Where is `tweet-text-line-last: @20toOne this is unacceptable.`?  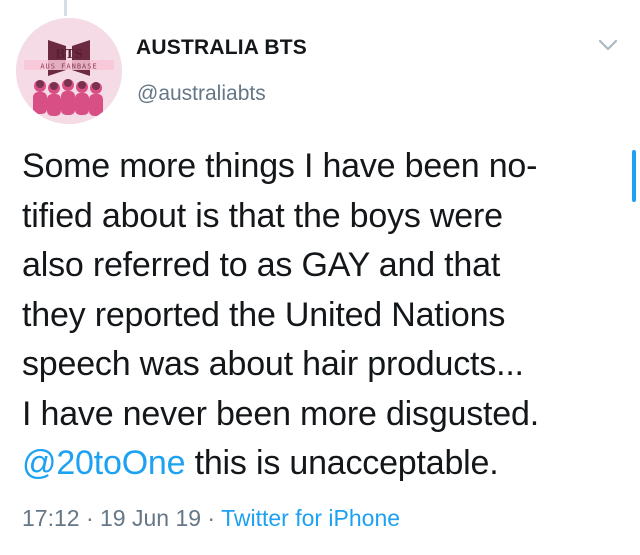 tweet-text-line-last: @20toOne this is unacceptable. is located at coordinates (322, 464).